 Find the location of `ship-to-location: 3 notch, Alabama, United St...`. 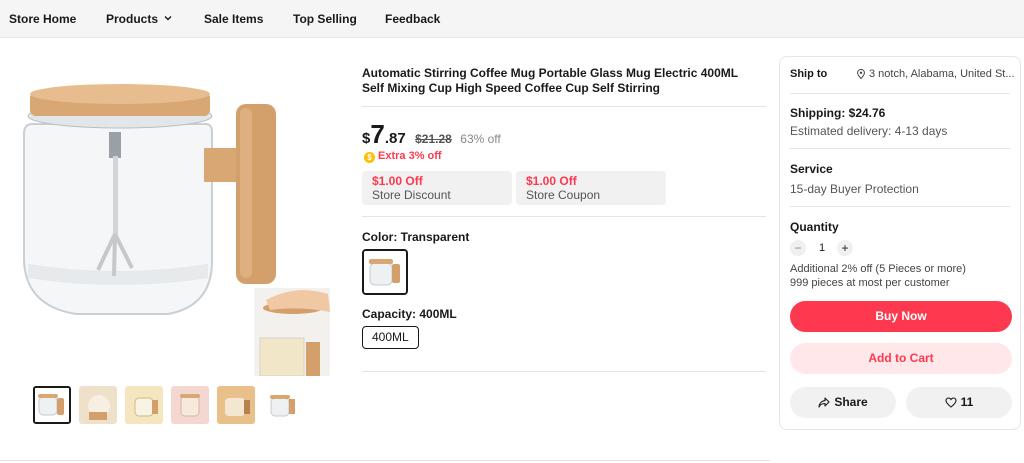

ship-to-location: 3 notch, Alabama, United St... is located at coordinates (936, 74).